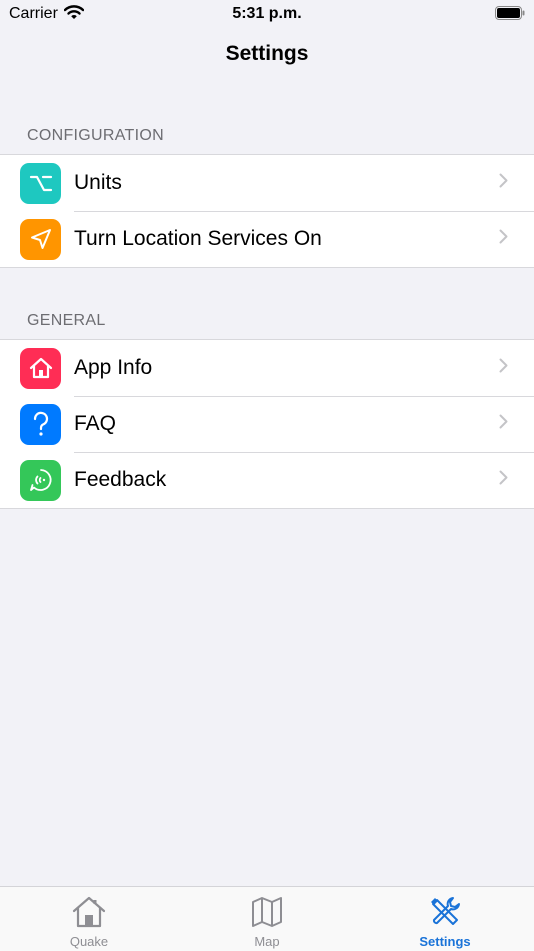 The image size is (534, 951). I want to click on tab-settings: Settings, so click(445, 919).